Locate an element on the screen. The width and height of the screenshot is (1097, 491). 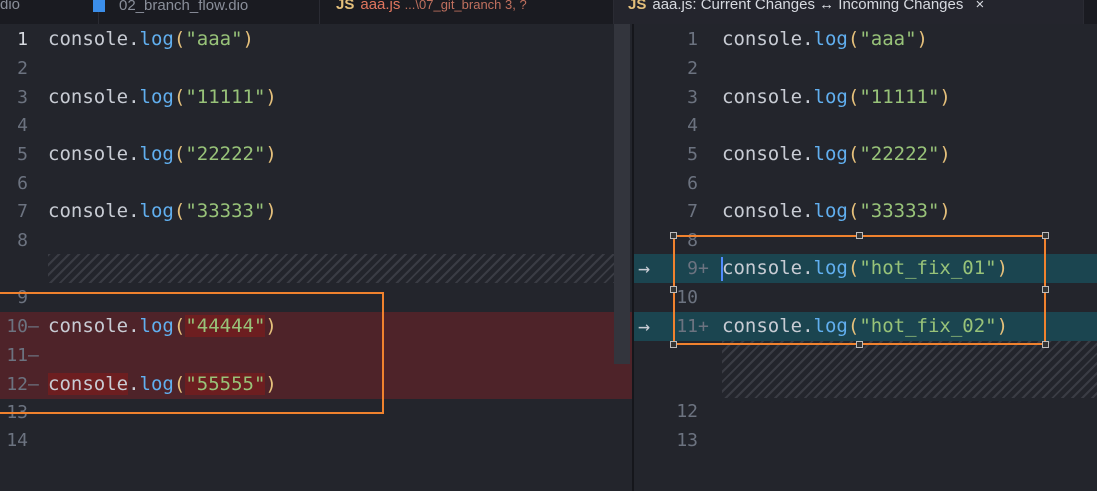
line-number: 8 is located at coordinates (22, 240).